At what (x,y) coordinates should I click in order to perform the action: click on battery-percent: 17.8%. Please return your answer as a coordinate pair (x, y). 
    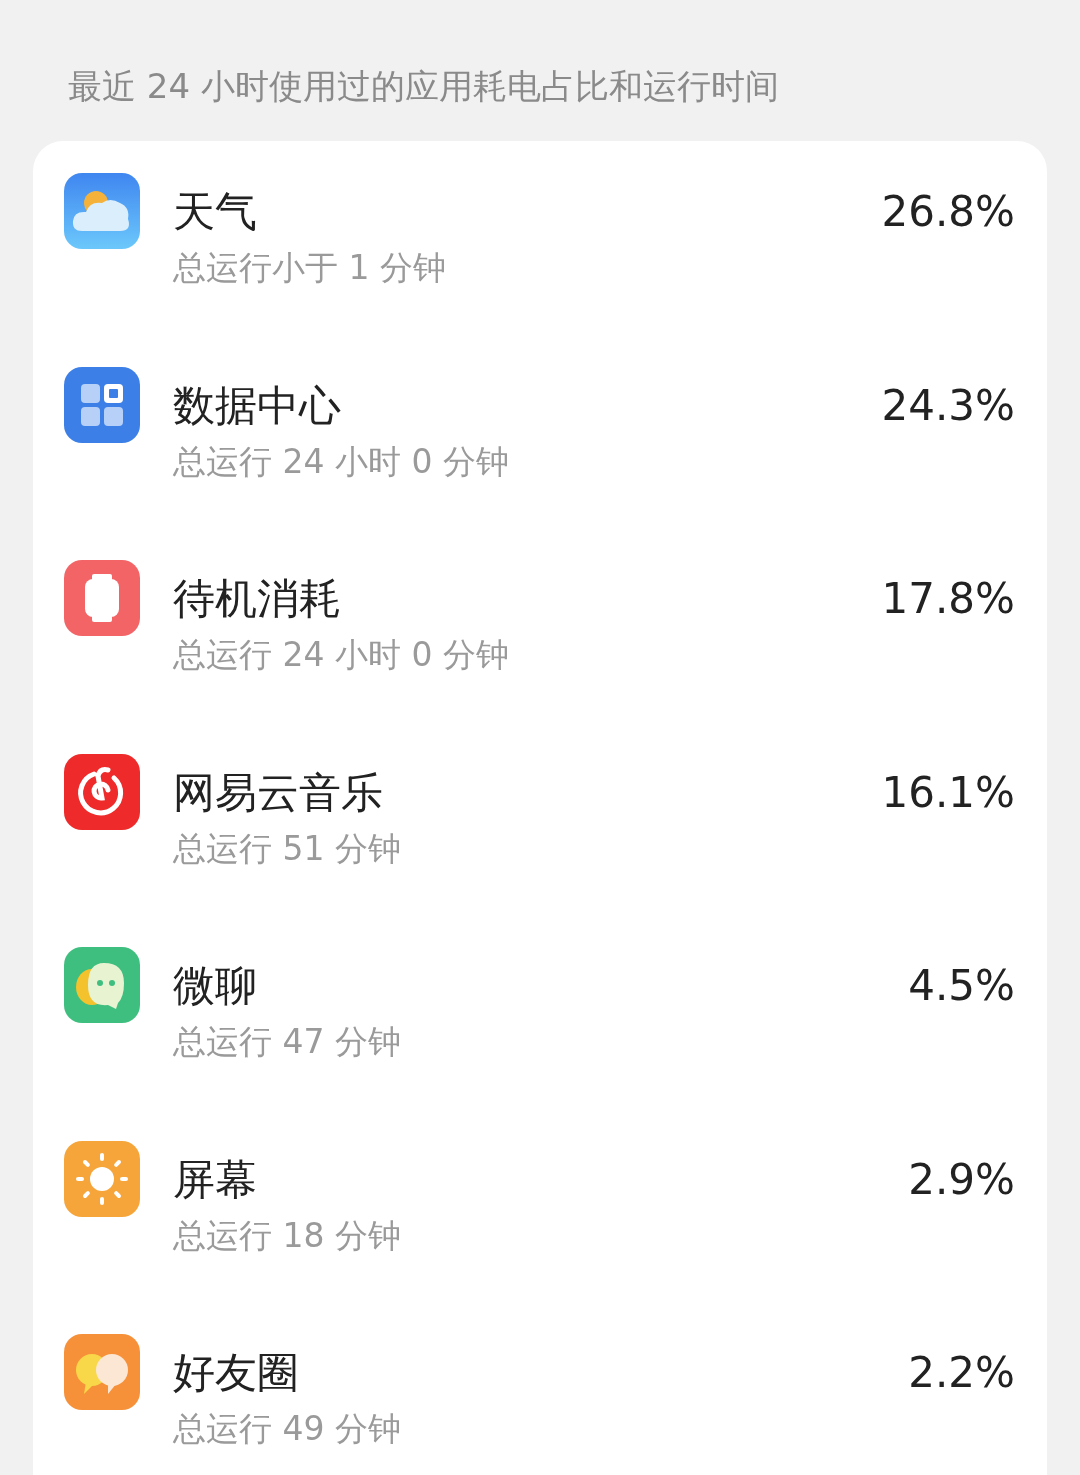
    Looking at the image, I should click on (948, 599).